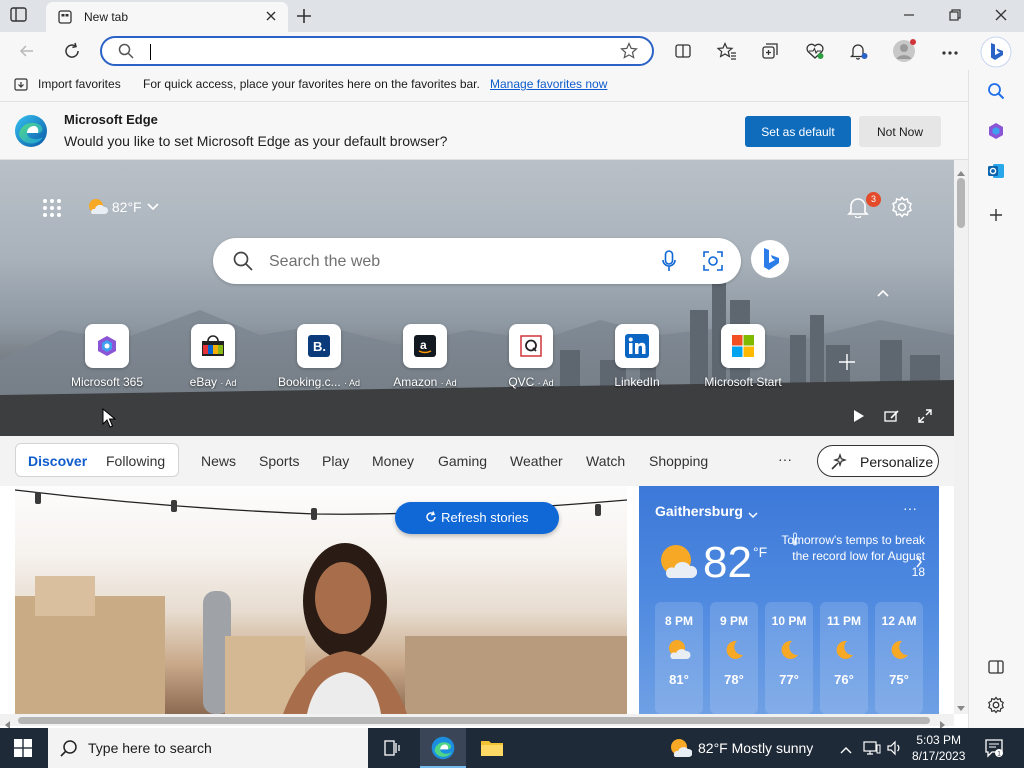  I want to click on split-screen-icon, so click(683, 52).